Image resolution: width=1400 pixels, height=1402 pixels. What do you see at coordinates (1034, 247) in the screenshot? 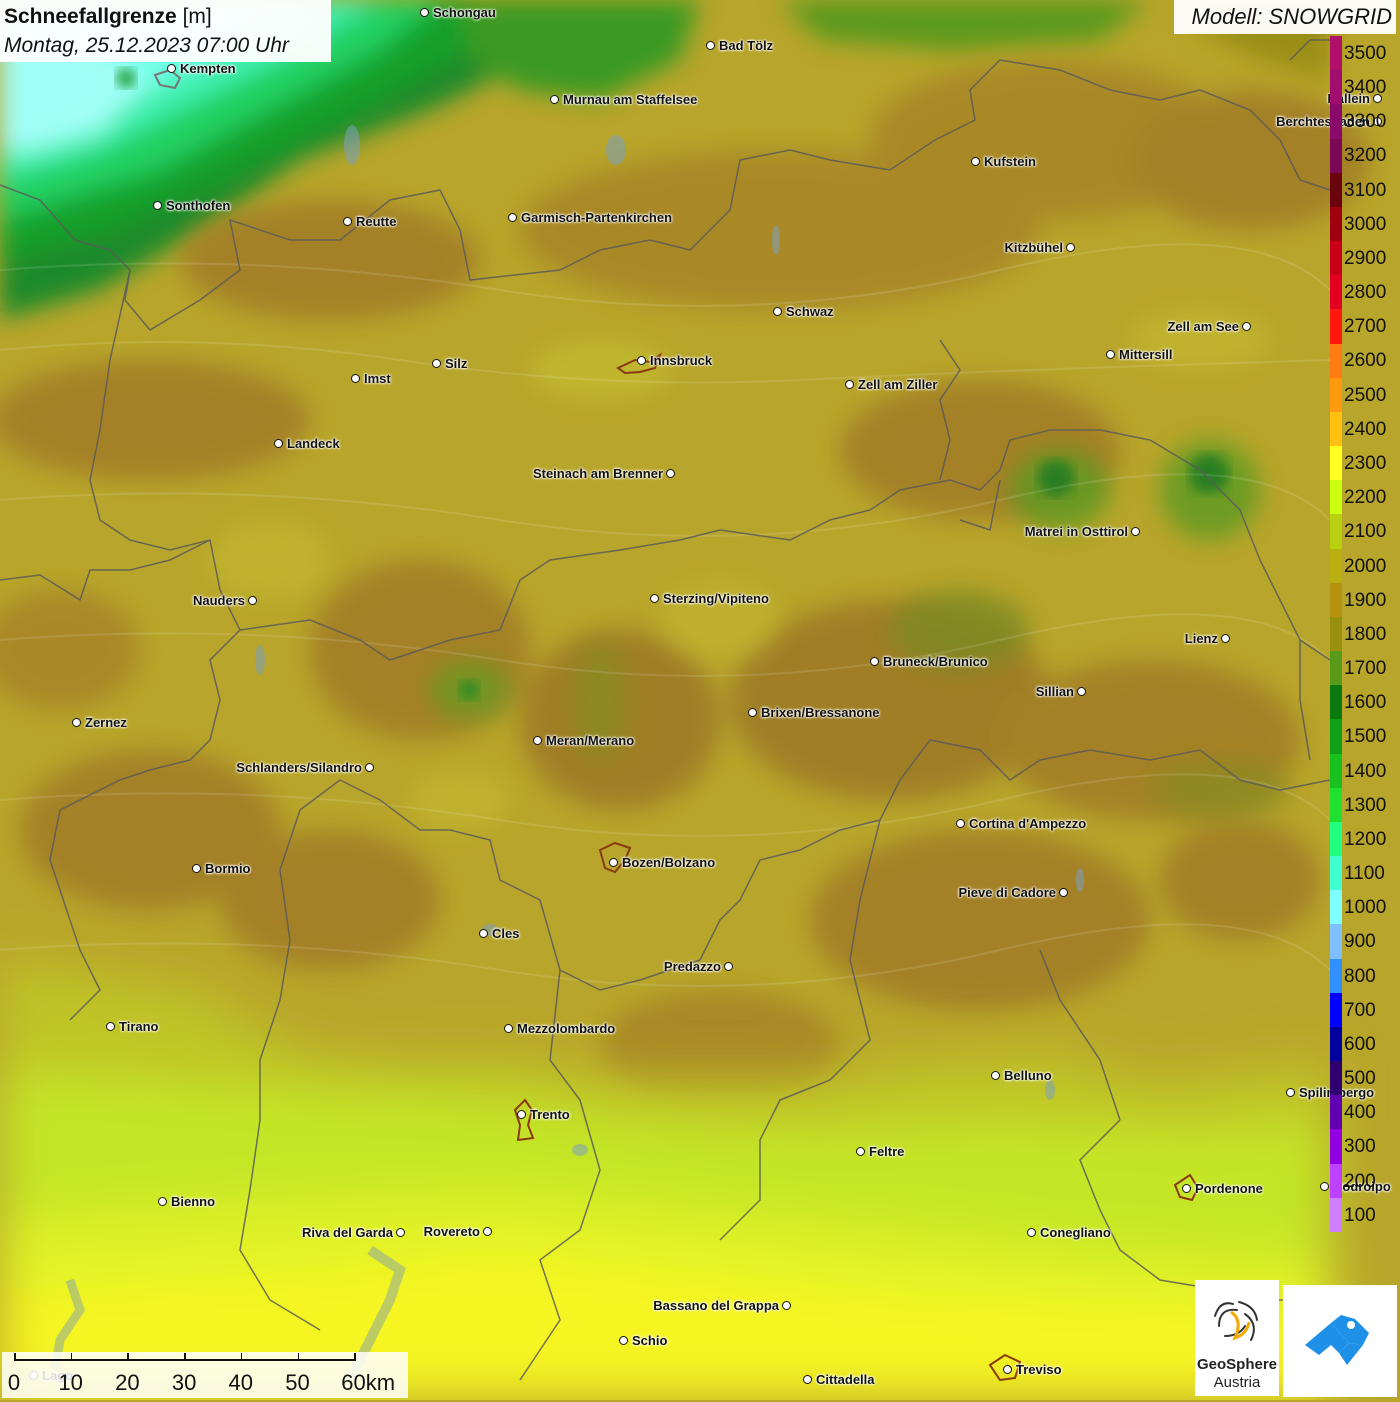
I see `city-label: Kitzbühel` at bounding box center [1034, 247].